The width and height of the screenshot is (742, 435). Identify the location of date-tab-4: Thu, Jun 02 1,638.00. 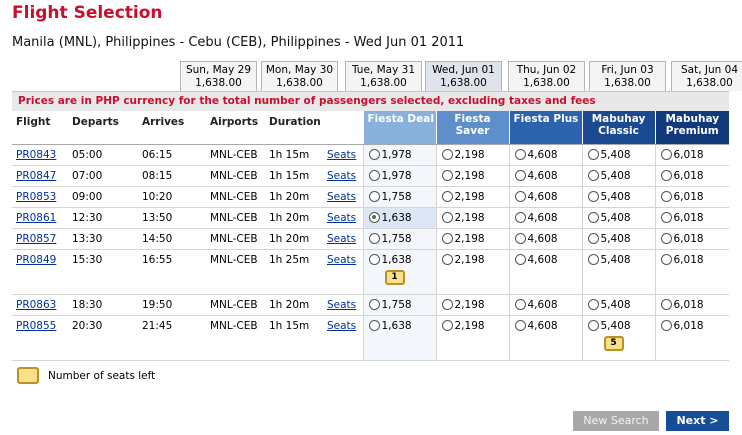
(546, 76).